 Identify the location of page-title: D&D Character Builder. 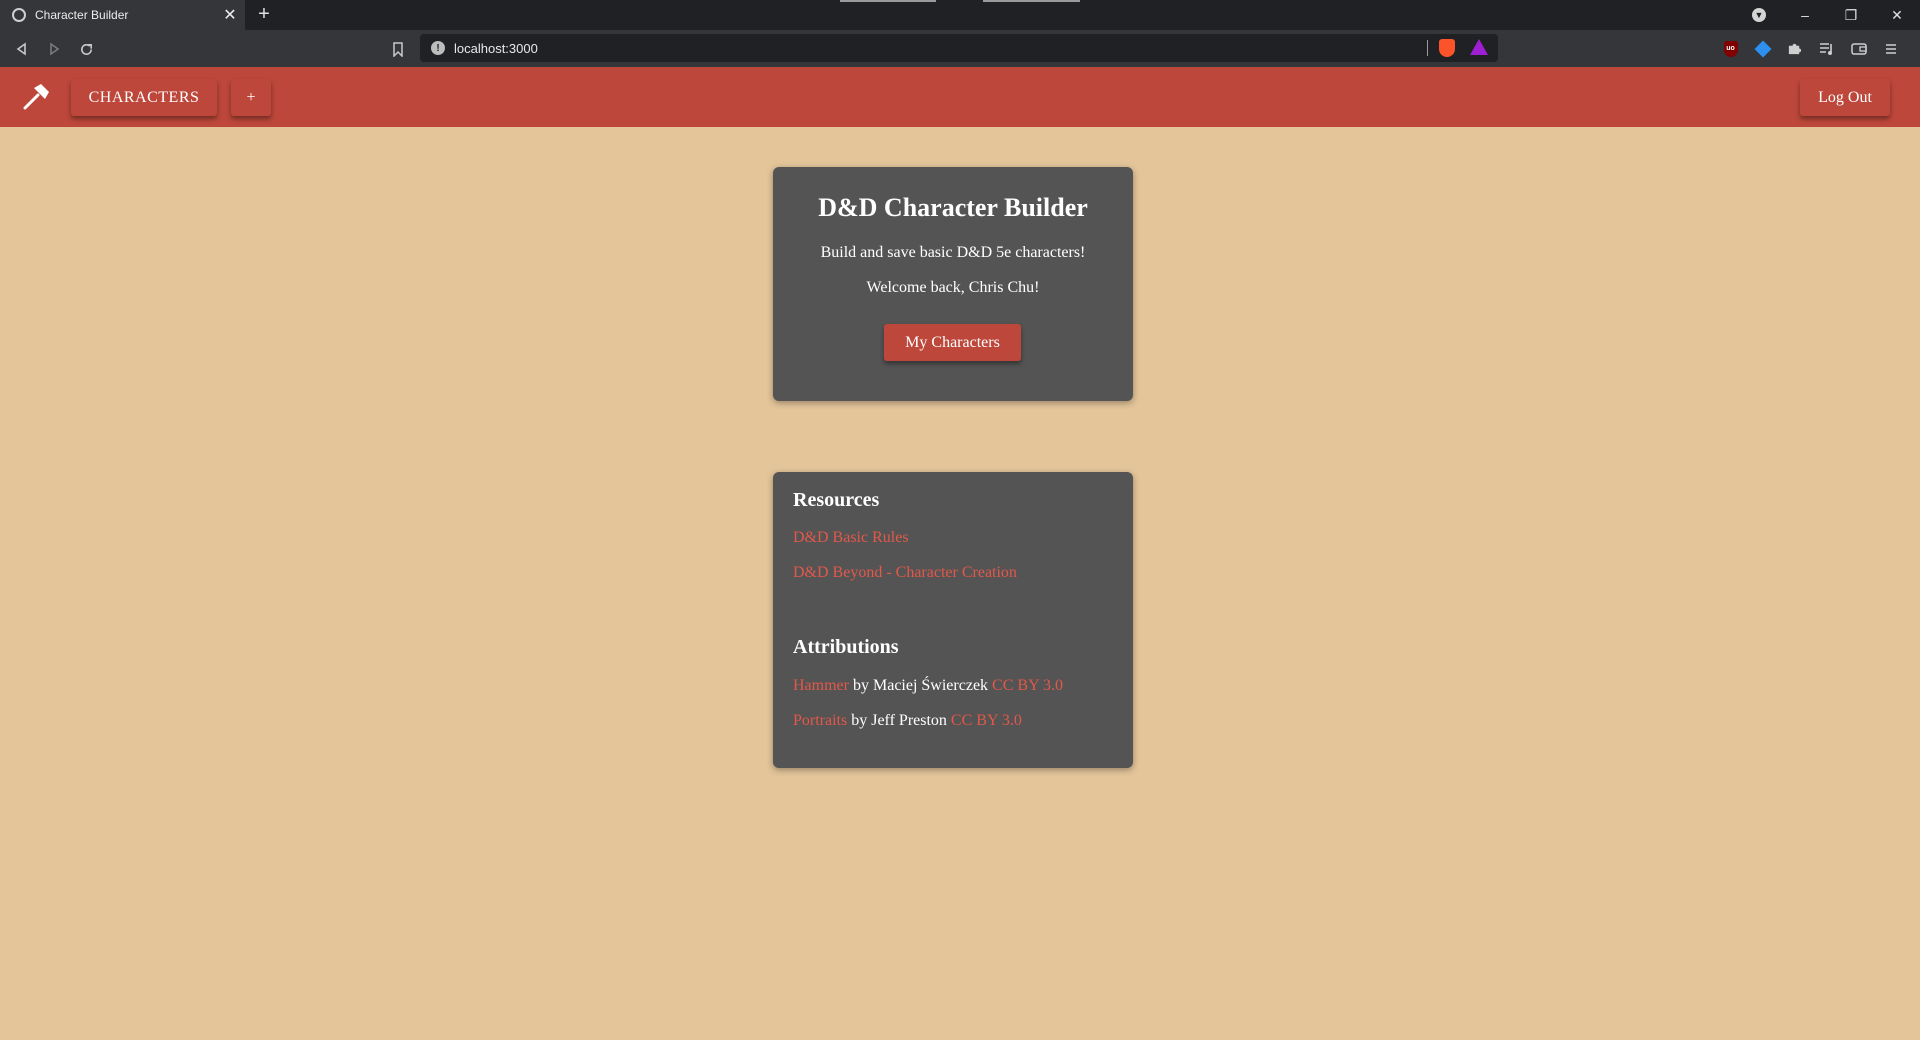
(953, 207).